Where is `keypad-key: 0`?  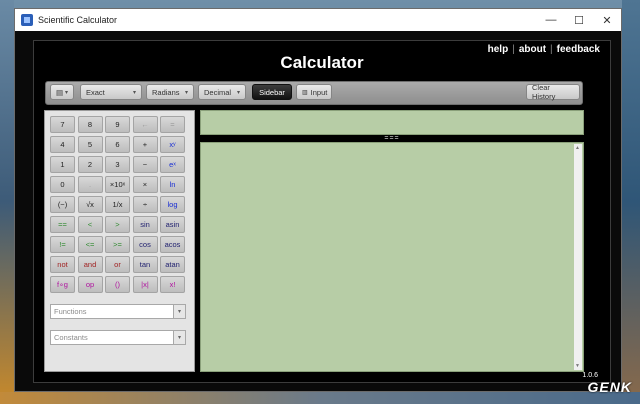 keypad-key: 0 is located at coordinates (62, 184).